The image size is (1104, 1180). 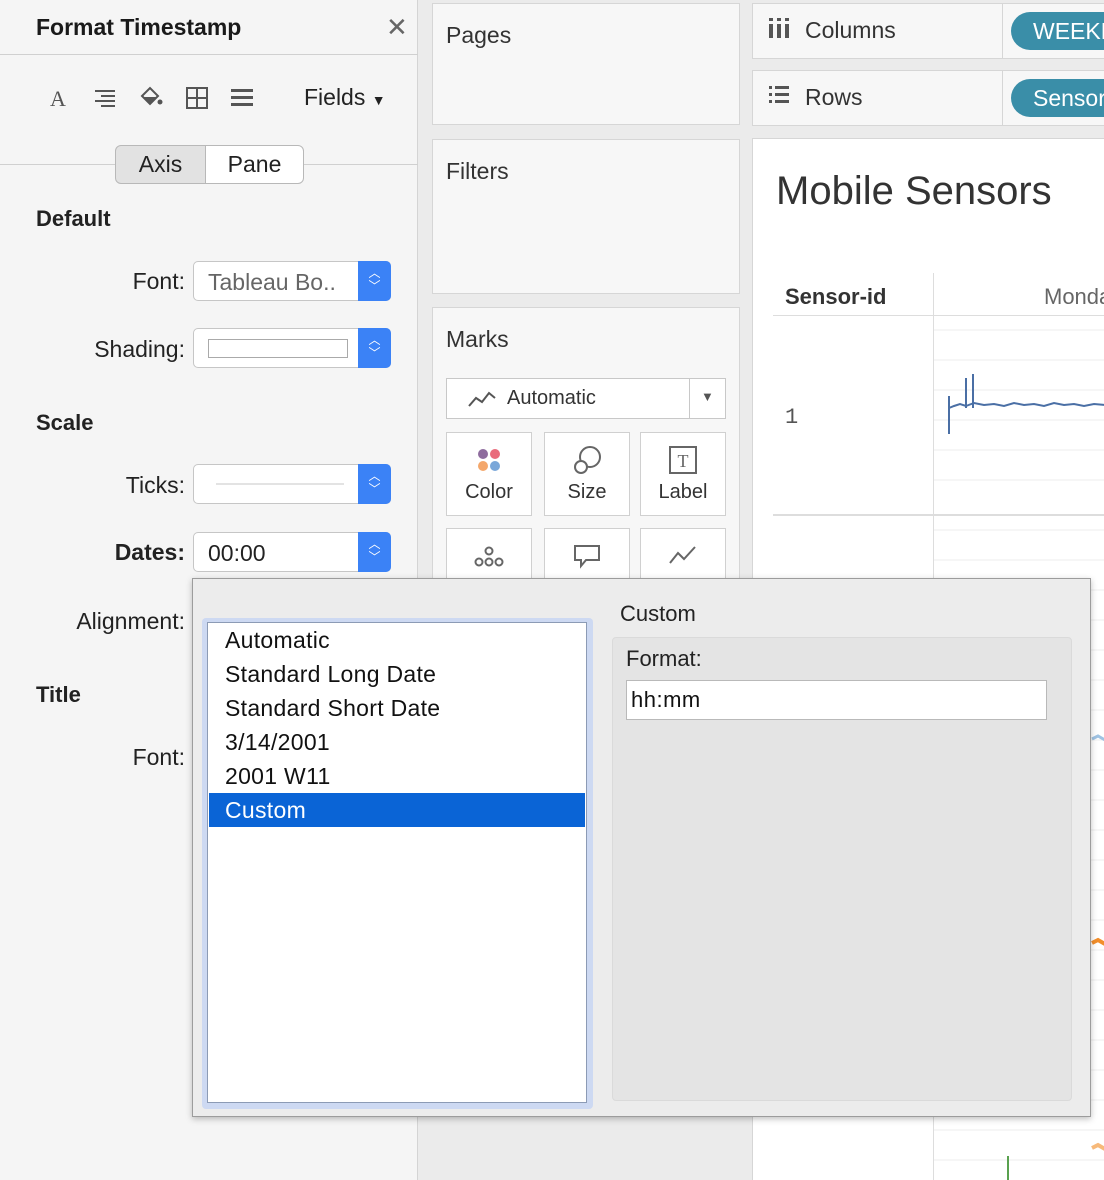 I want to click on title-heading: Title, so click(x=58, y=694).